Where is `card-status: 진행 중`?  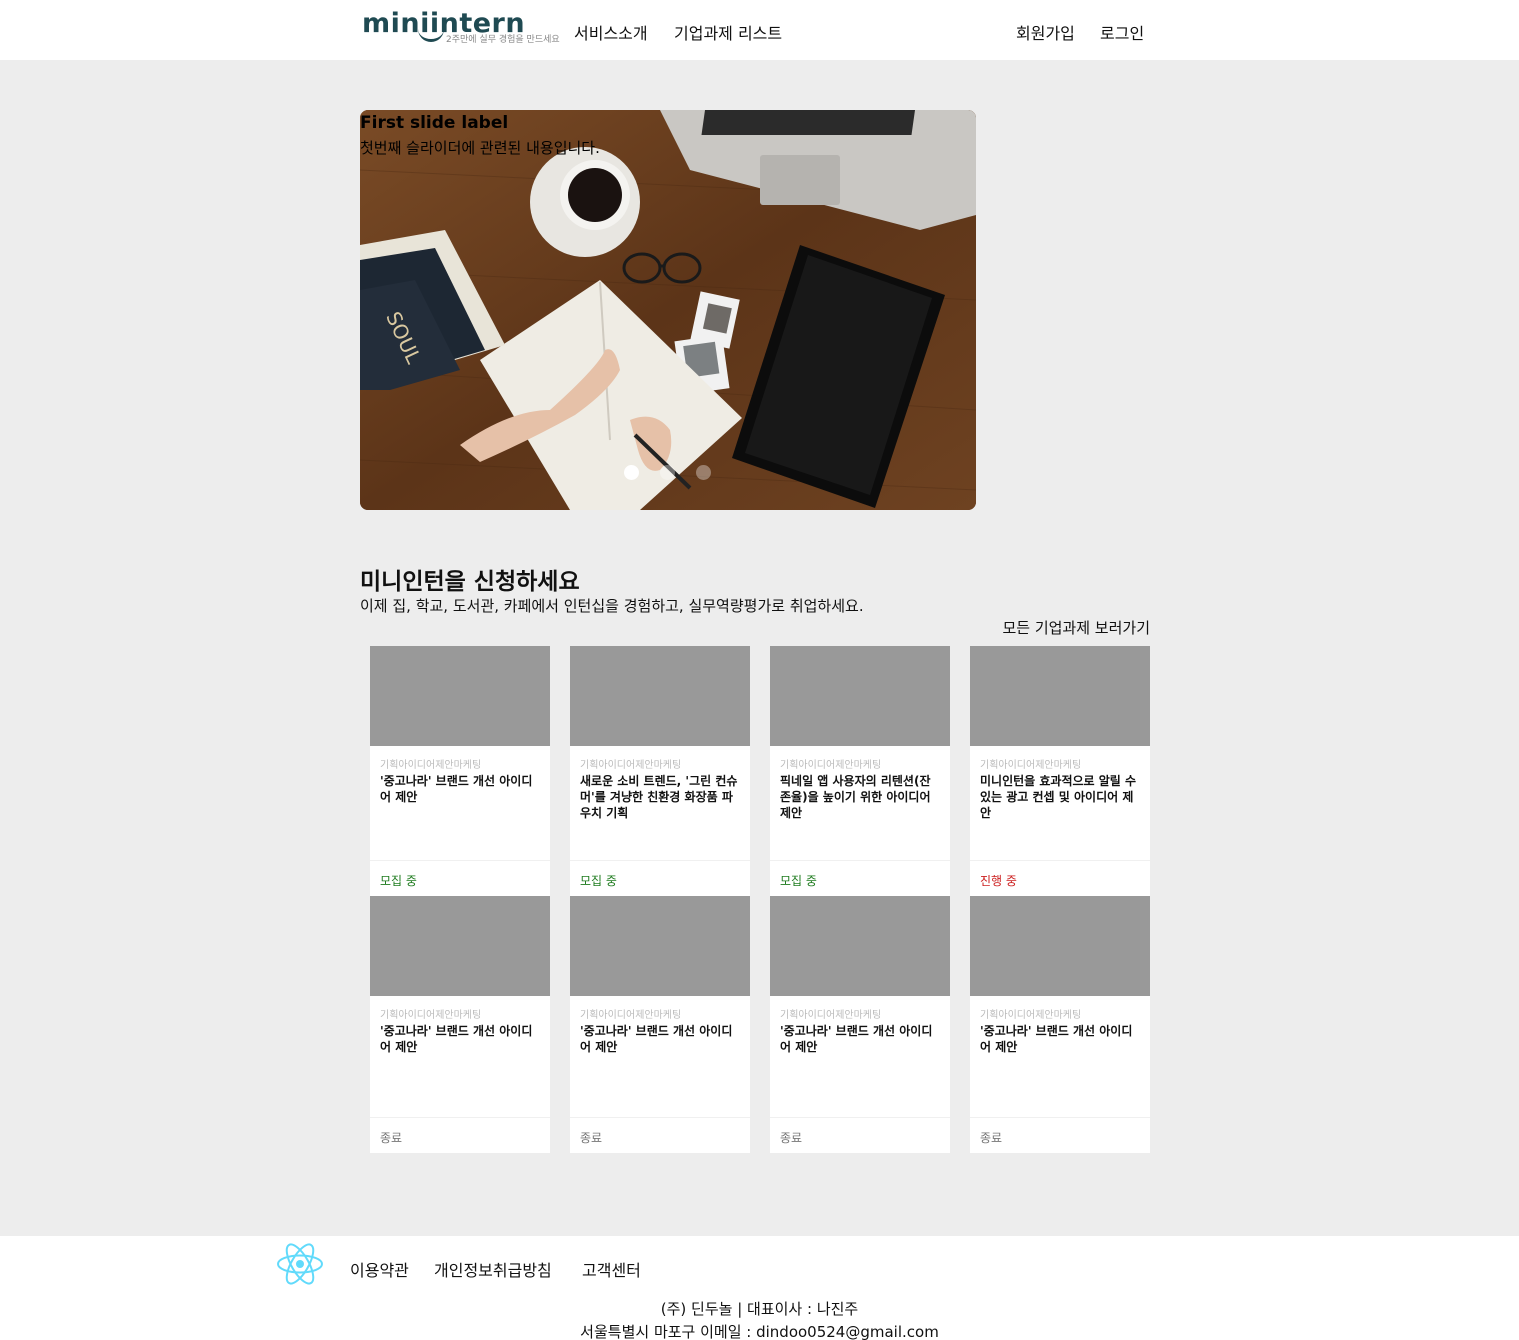
card-status: 진행 중 is located at coordinates (1060, 878).